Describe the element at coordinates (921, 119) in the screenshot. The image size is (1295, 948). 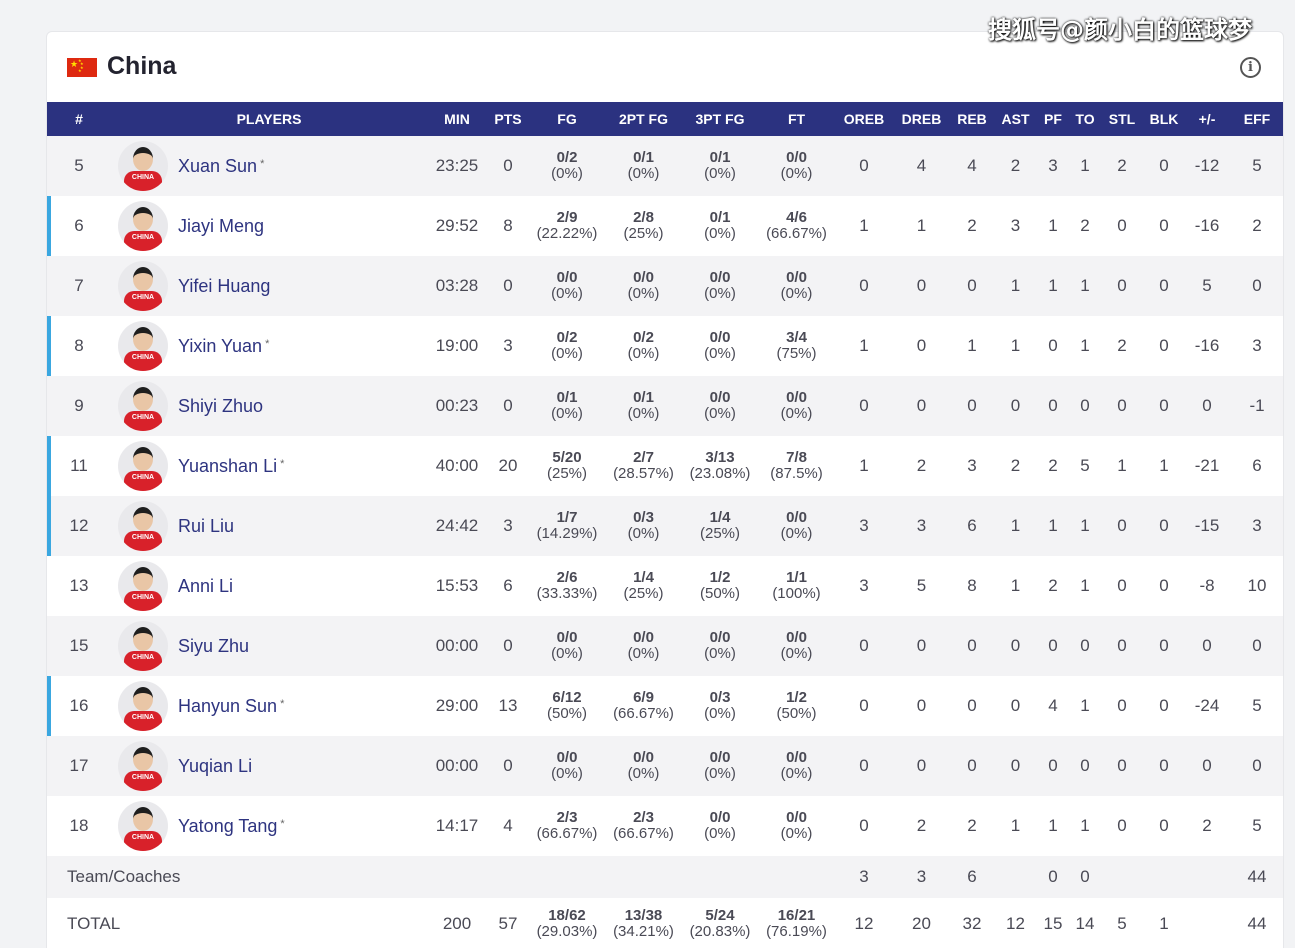
I see `col-dreb-header: DREB` at that location.